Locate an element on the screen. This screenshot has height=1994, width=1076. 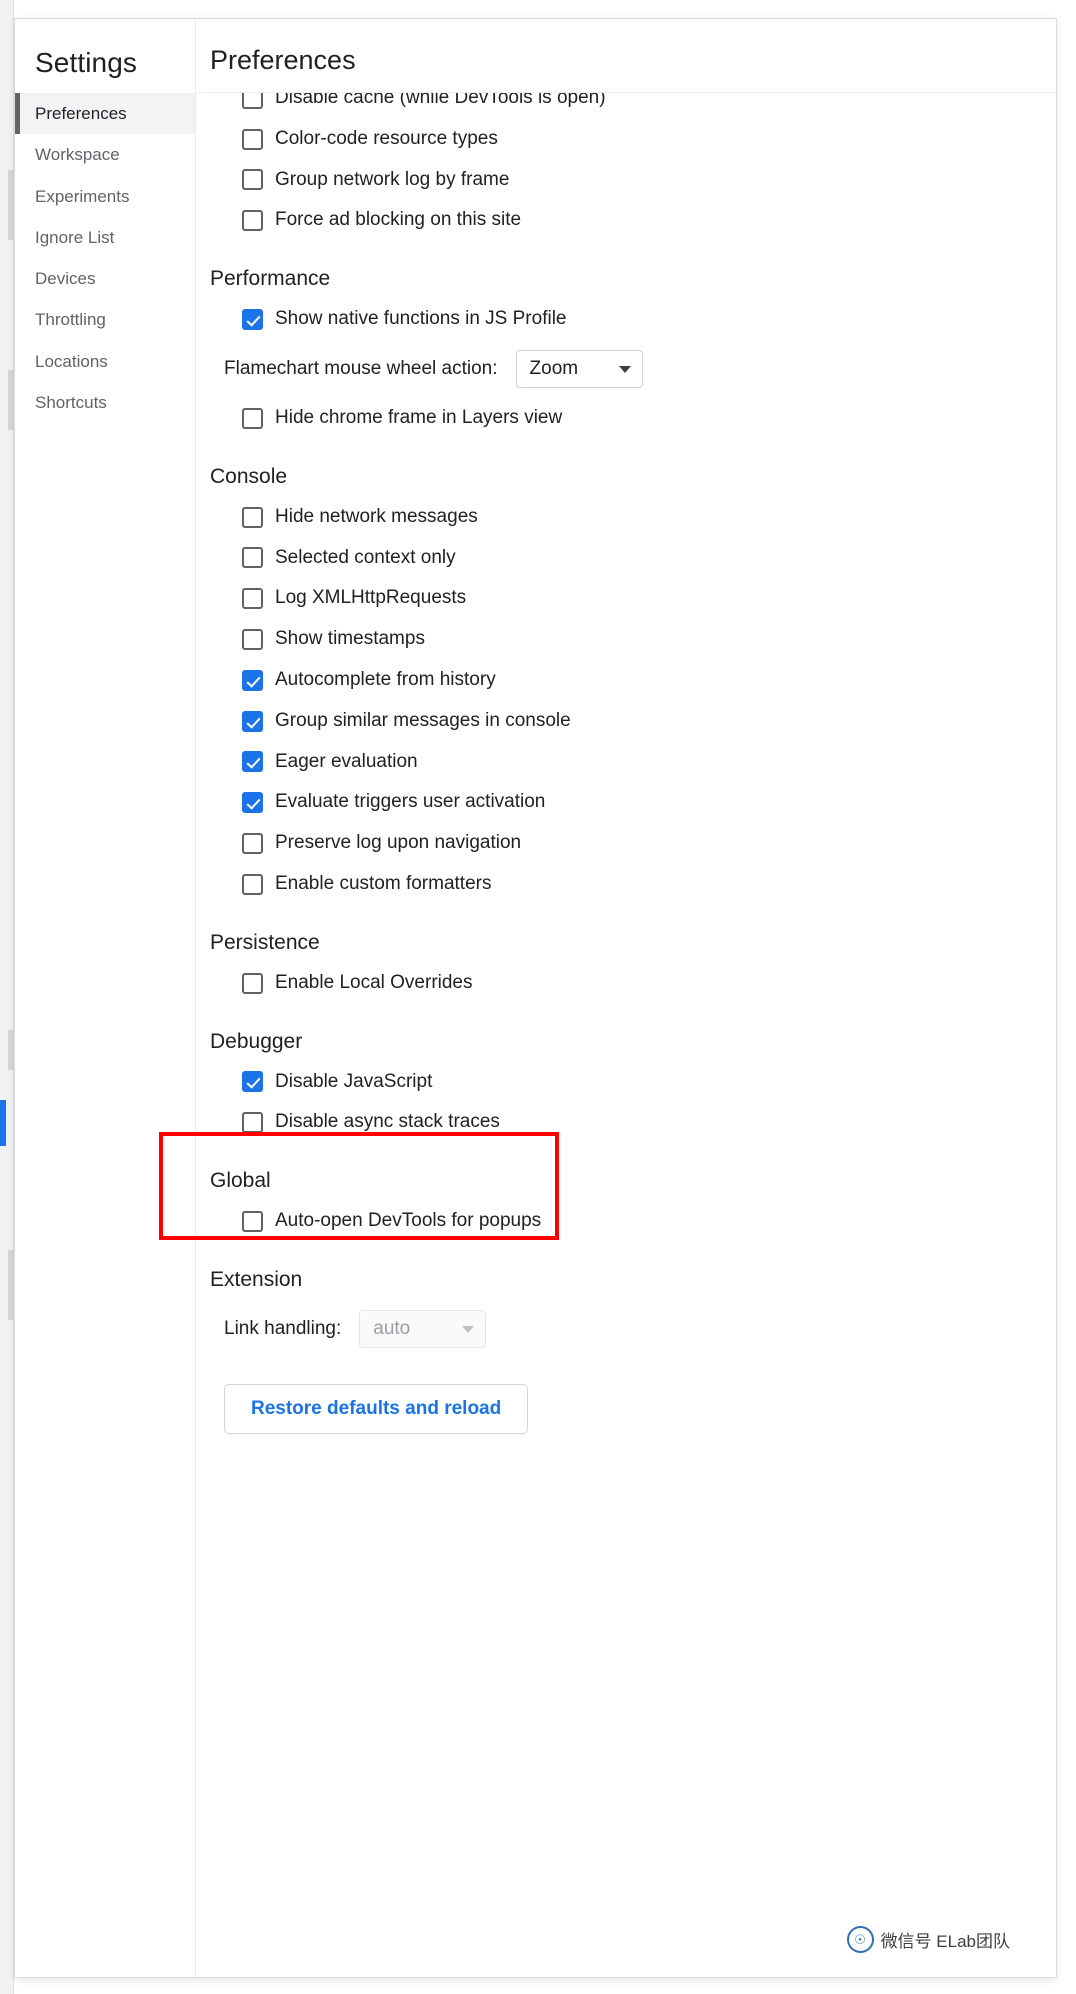
pref-row-evaluate-triggers-user-activation: Evaluate triggers user activation is located at coordinates (626, 802).